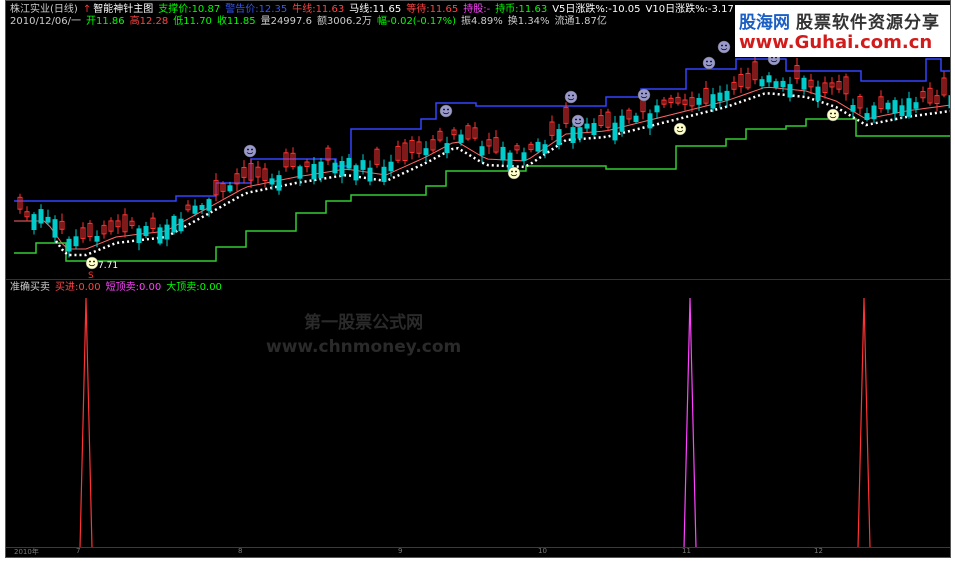 The height and width of the screenshot is (567, 955). What do you see at coordinates (596, 9) in the screenshot?
I see `price-item-text: V5日涨跌%:-10.05` at bounding box center [596, 9].